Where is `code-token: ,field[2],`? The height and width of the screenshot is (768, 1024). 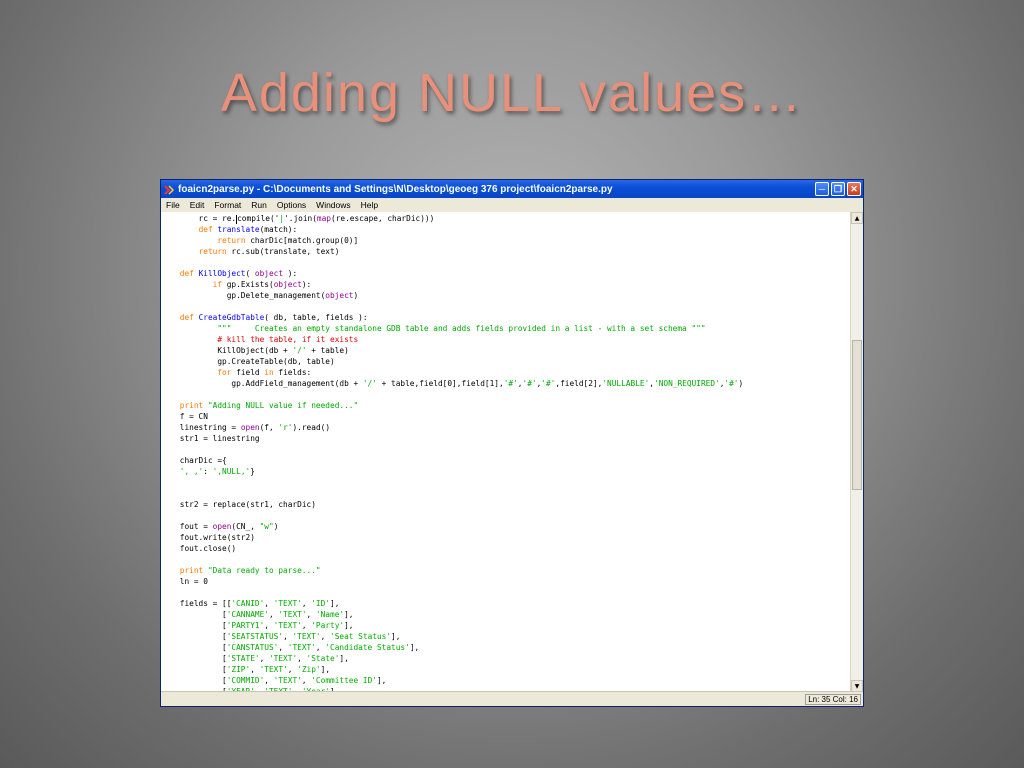 code-token: ,field[2], is located at coordinates (579, 383).